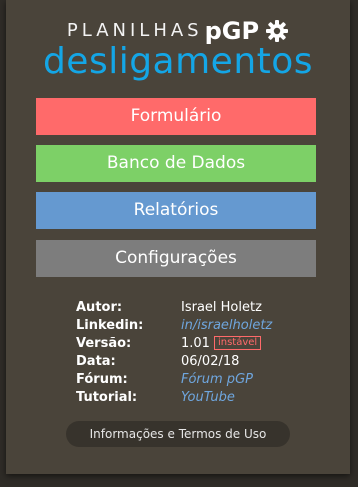 This screenshot has height=487, width=358. I want to click on info-row-autor: Autor: Israel Holetz, so click(196, 308).